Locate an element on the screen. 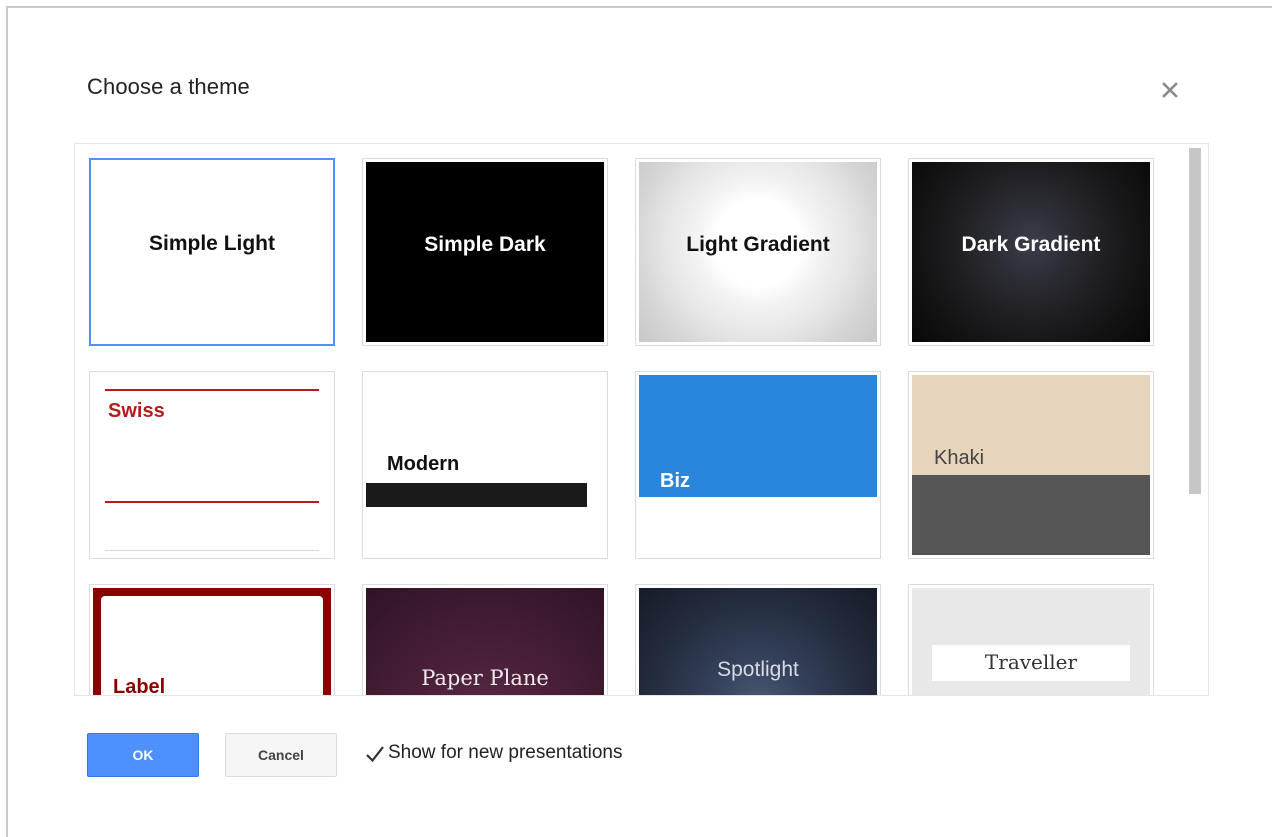 The width and height of the screenshot is (1272, 837). theme-preview: Simple Light is located at coordinates (212, 252).